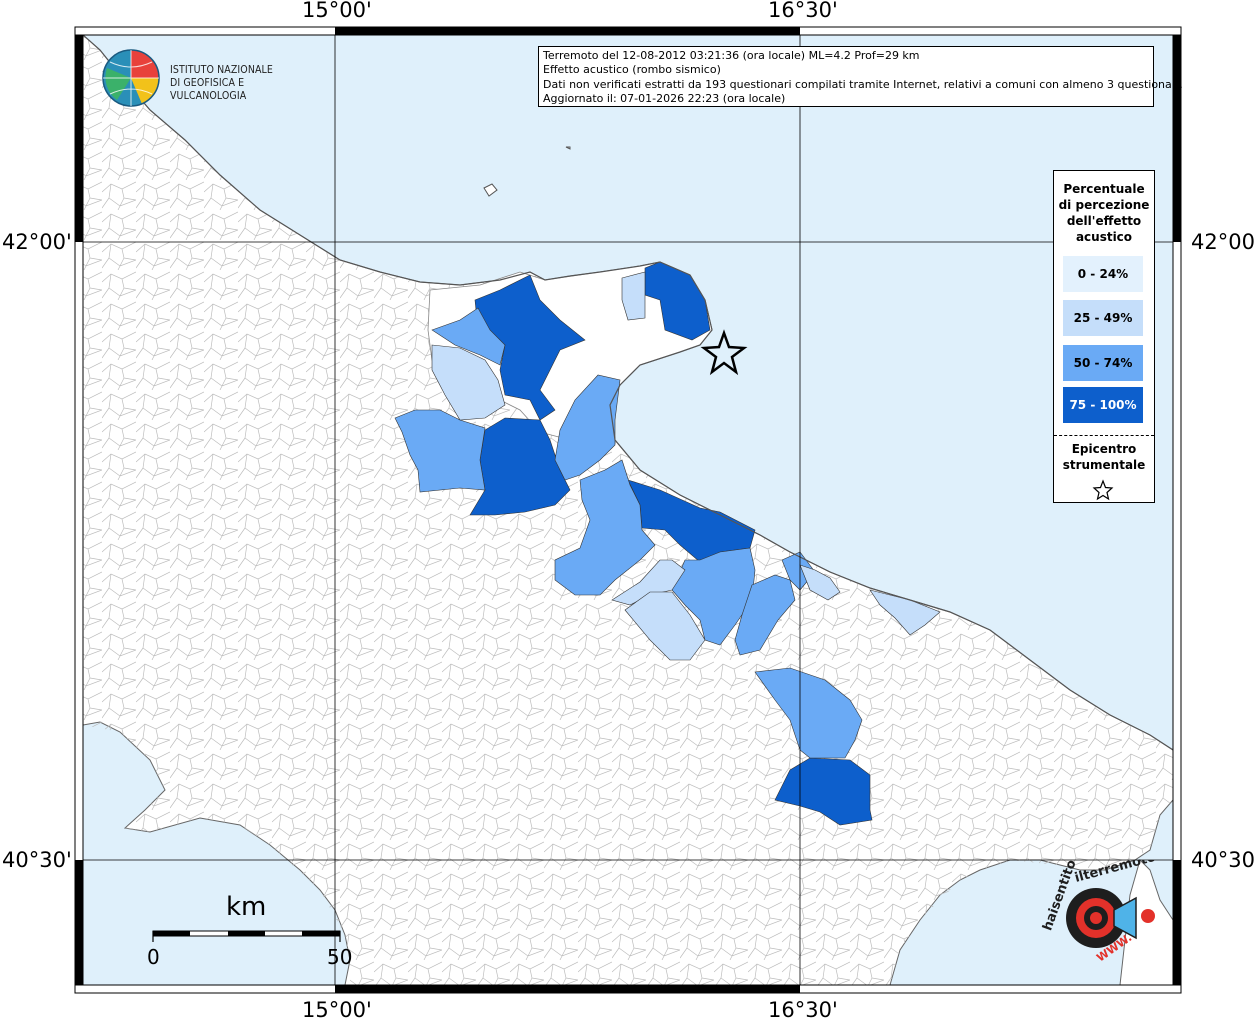 This screenshot has height=1024, width=1256. Describe the element at coordinates (337, 1010) in the screenshot. I see `lon-label-bottom-left: 15°00'` at that location.